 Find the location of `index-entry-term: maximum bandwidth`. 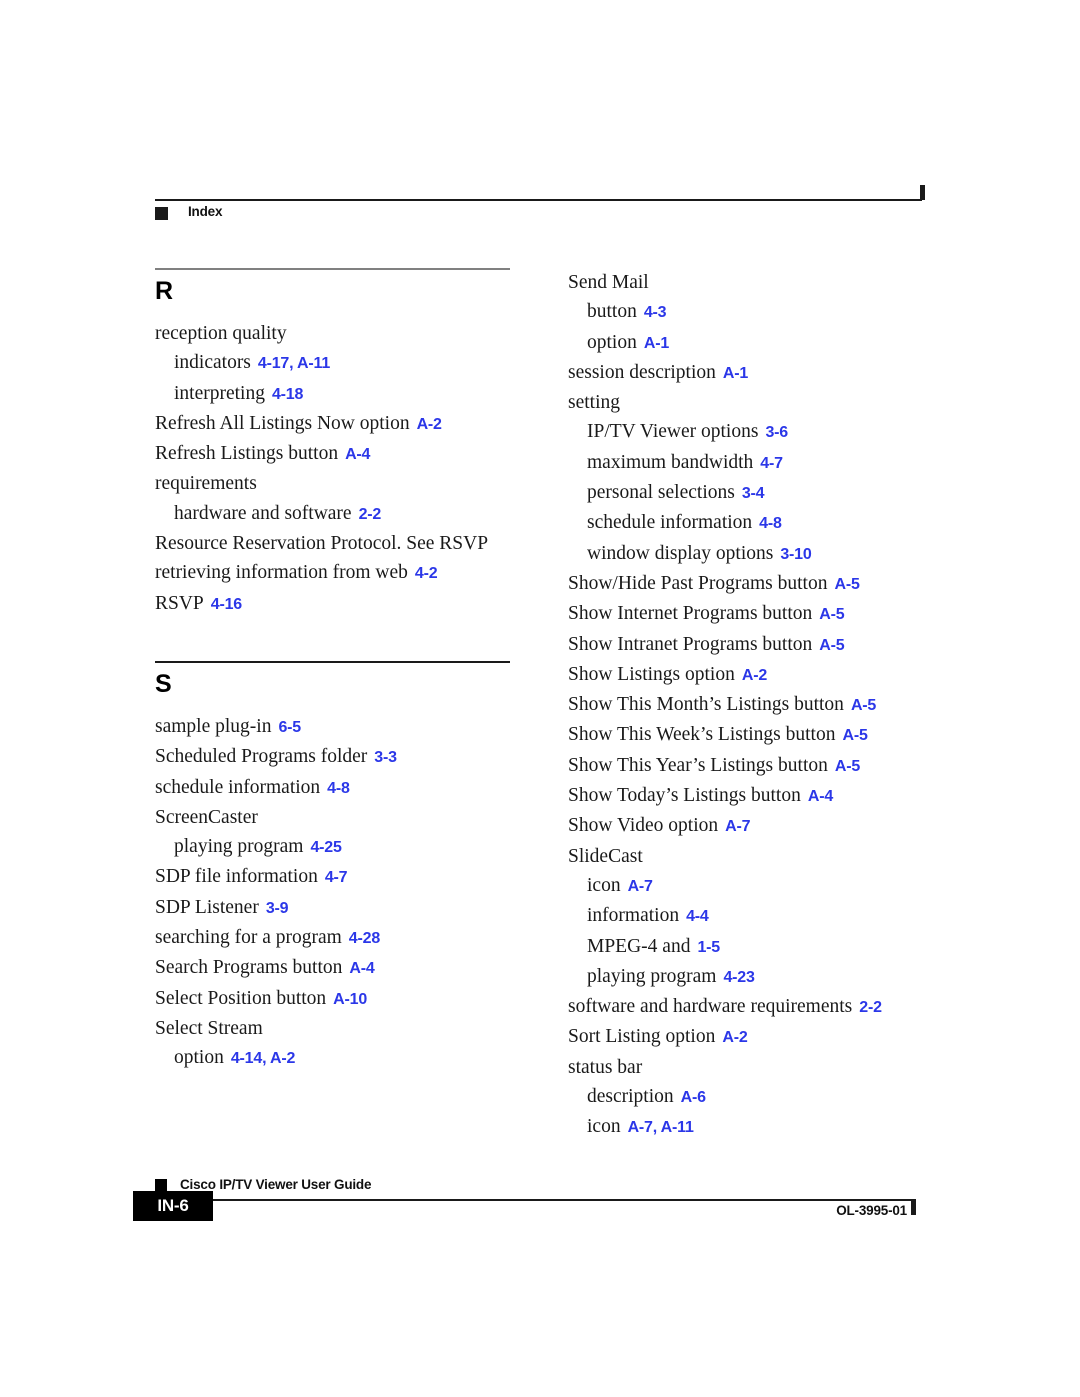

index-entry-term: maximum bandwidth is located at coordinates (670, 462).